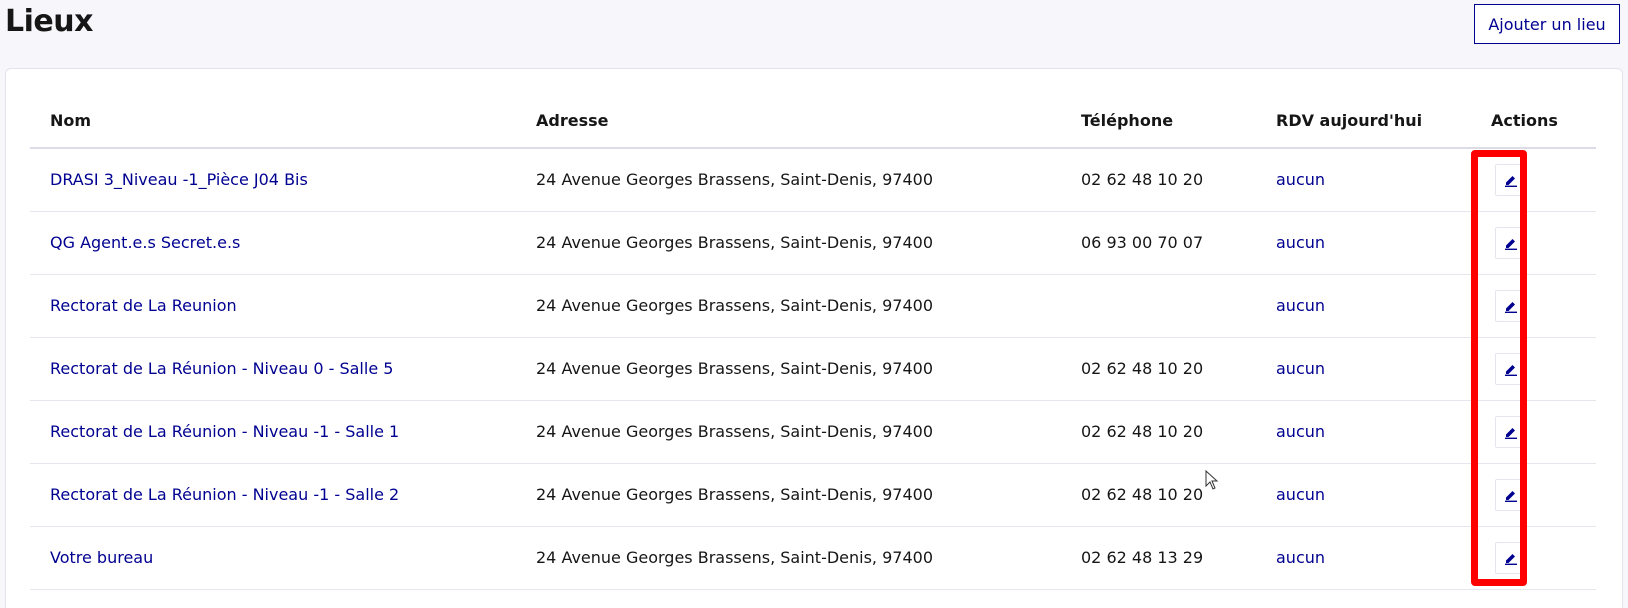  What do you see at coordinates (145, 242) in the screenshot?
I see `place-name-link: QG Agent.e.s Secret.e.s` at bounding box center [145, 242].